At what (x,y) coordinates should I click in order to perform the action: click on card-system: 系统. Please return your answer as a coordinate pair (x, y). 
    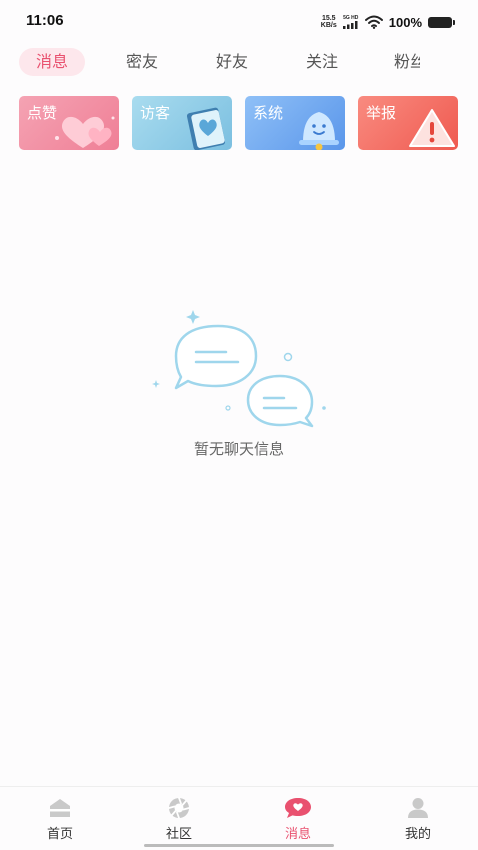
    Looking at the image, I should click on (295, 123).